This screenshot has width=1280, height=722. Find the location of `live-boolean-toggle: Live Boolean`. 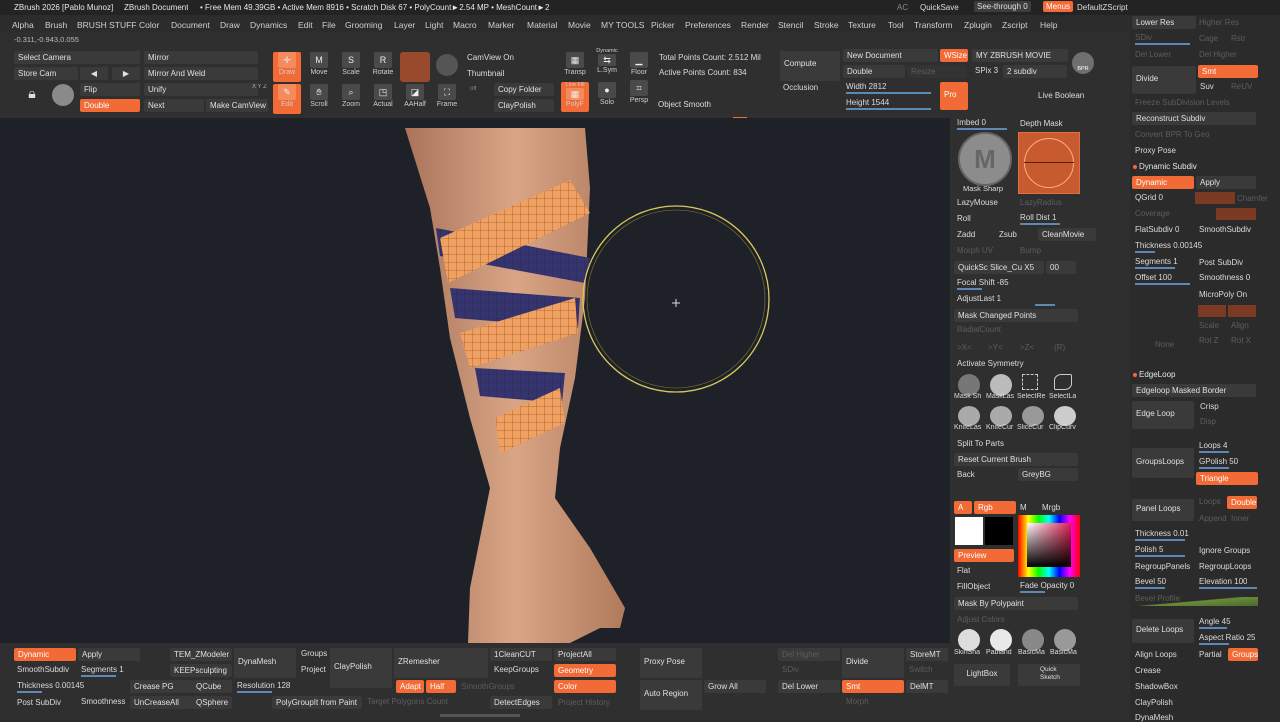

live-boolean-toggle: Live Boolean is located at coordinates (1061, 95).